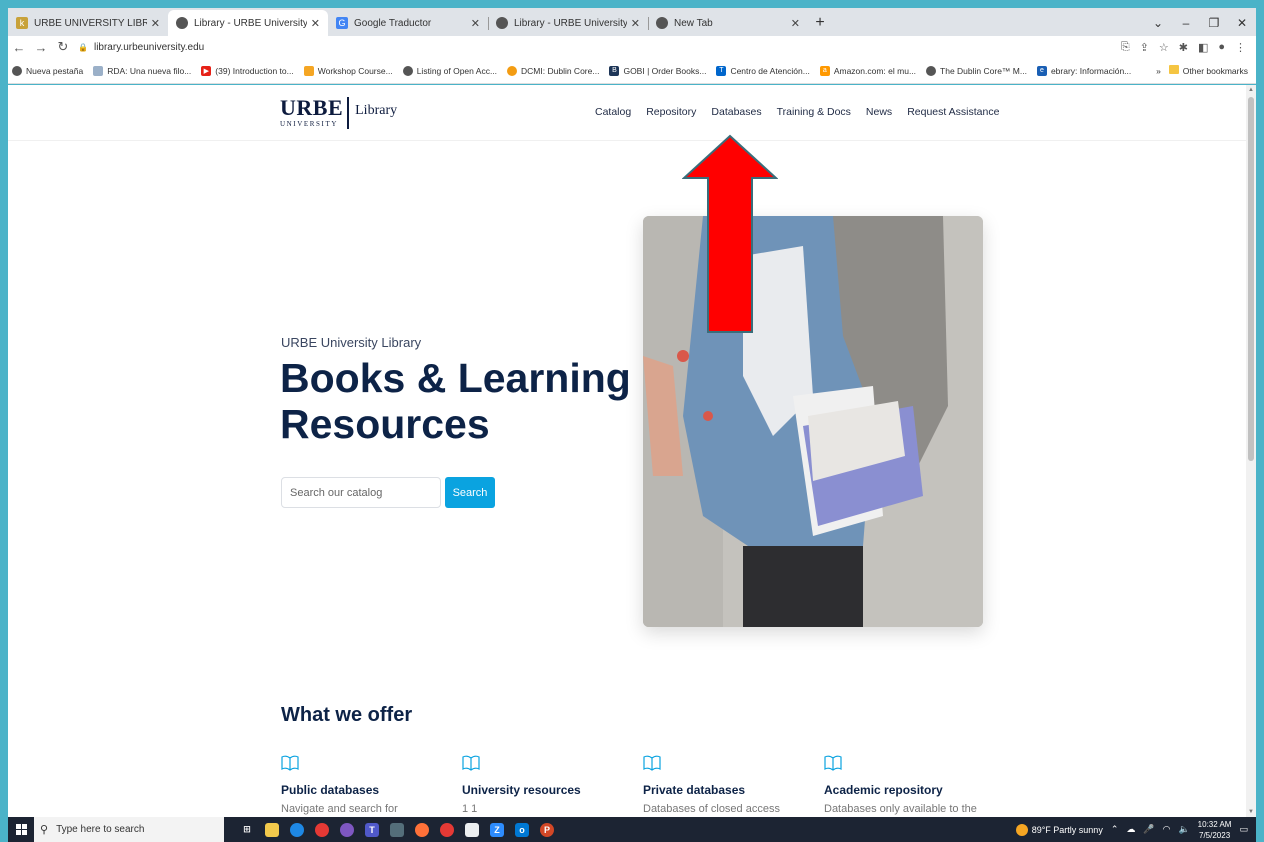 The width and height of the screenshot is (1264, 842). What do you see at coordinates (1158, 71) in the screenshot?
I see `bookmarks-overflow-button: »` at bounding box center [1158, 71].